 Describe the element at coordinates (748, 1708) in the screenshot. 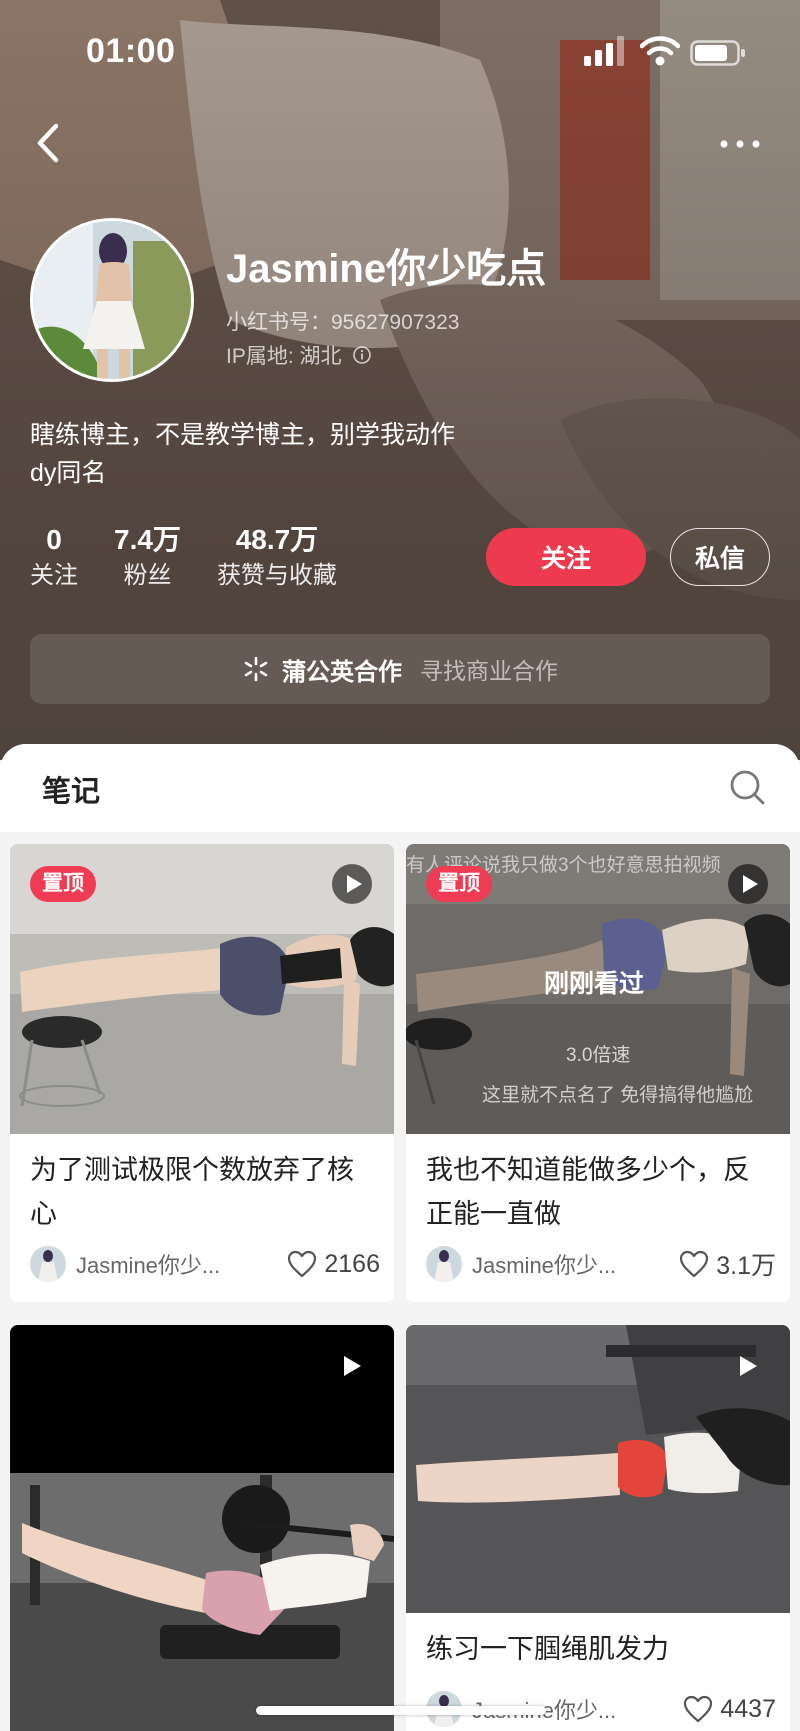

I see `like-count: 4437` at that location.